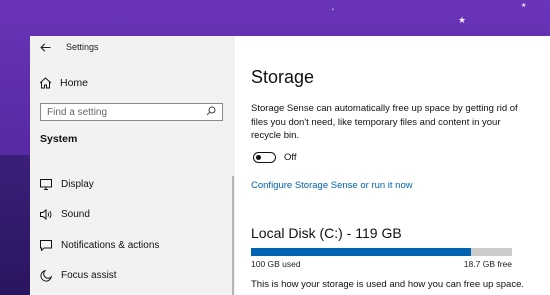 The height and width of the screenshot is (295, 550). What do you see at coordinates (77, 184) in the screenshot?
I see `sidebar-item-label: Display` at bounding box center [77, 184].